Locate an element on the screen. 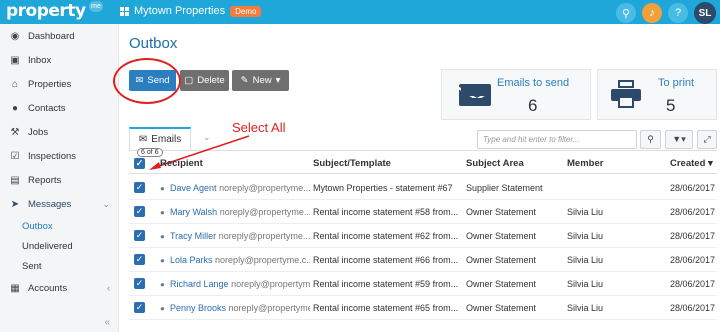 The width and height of the screenshot is (720, 332). delete-button: ▢ Delete is located at coordinates (204, 80).